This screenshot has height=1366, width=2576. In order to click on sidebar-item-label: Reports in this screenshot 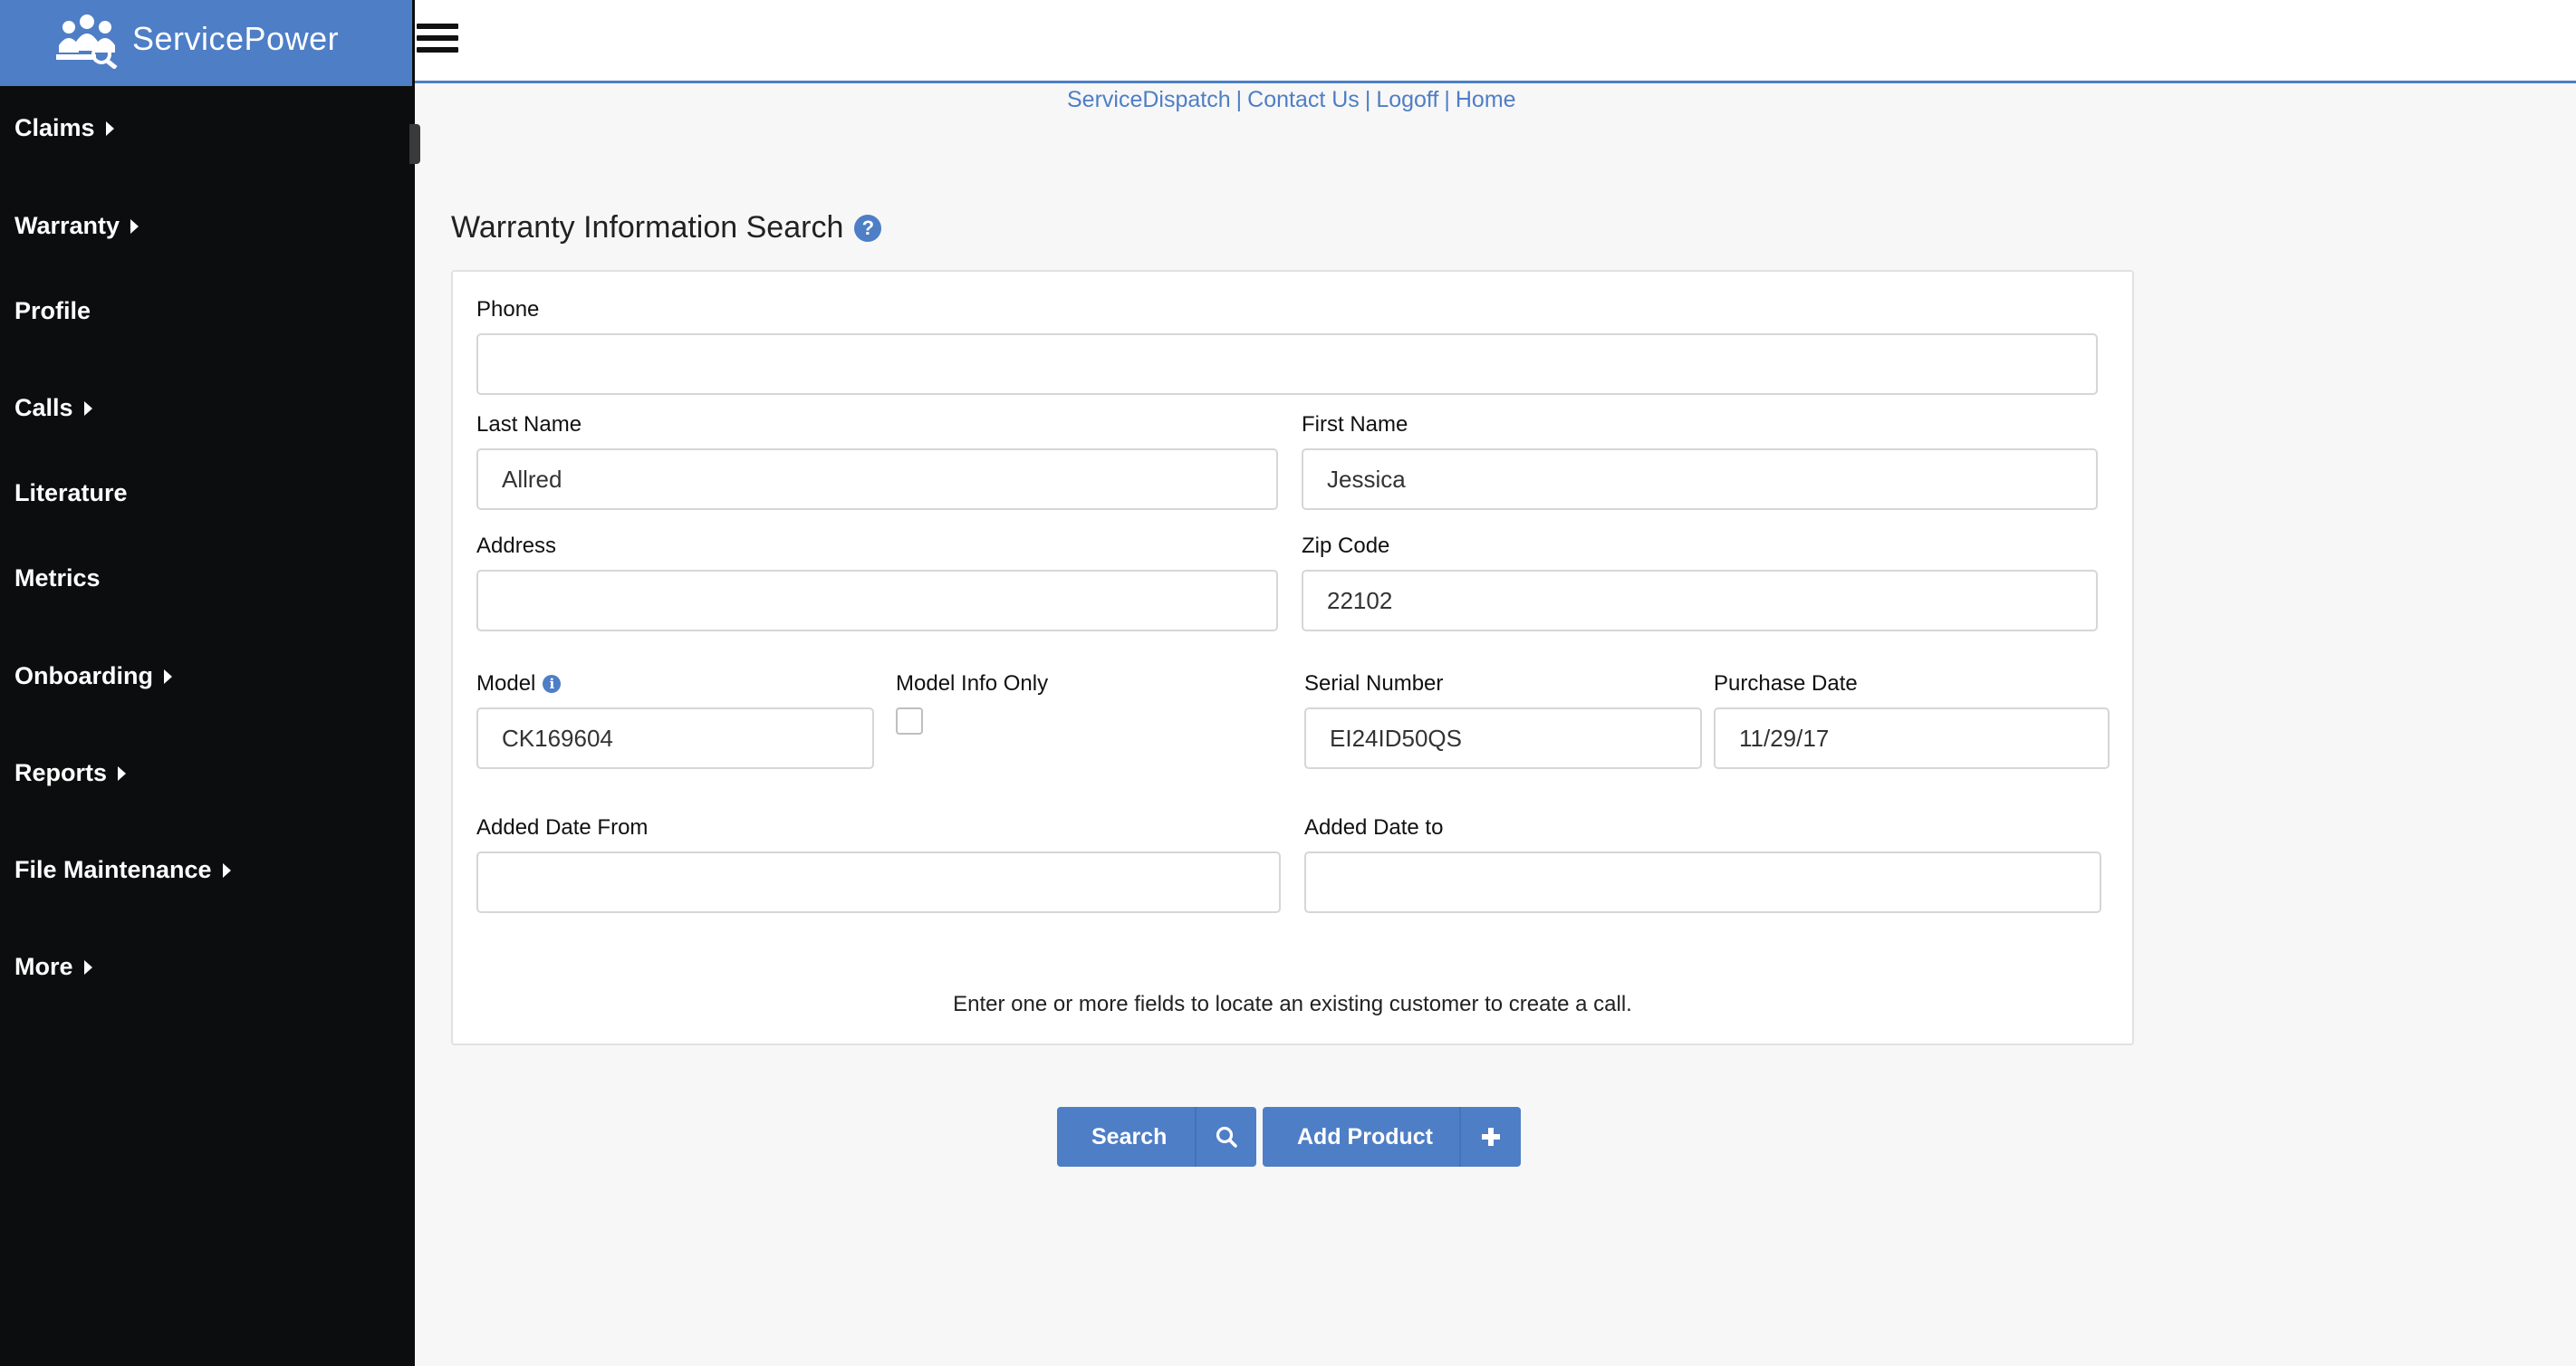, I will do `click(61, 772)`.